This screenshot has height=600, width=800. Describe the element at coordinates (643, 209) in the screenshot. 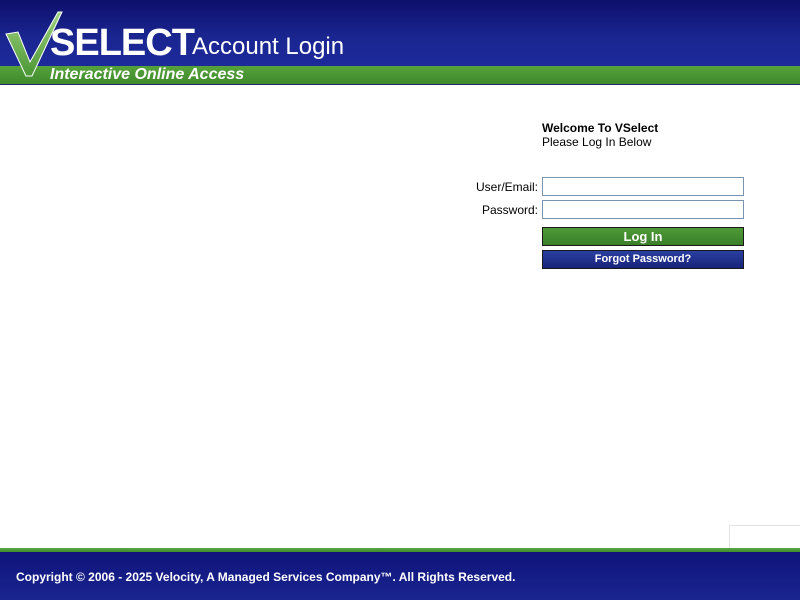

I see `password-input` at that location.